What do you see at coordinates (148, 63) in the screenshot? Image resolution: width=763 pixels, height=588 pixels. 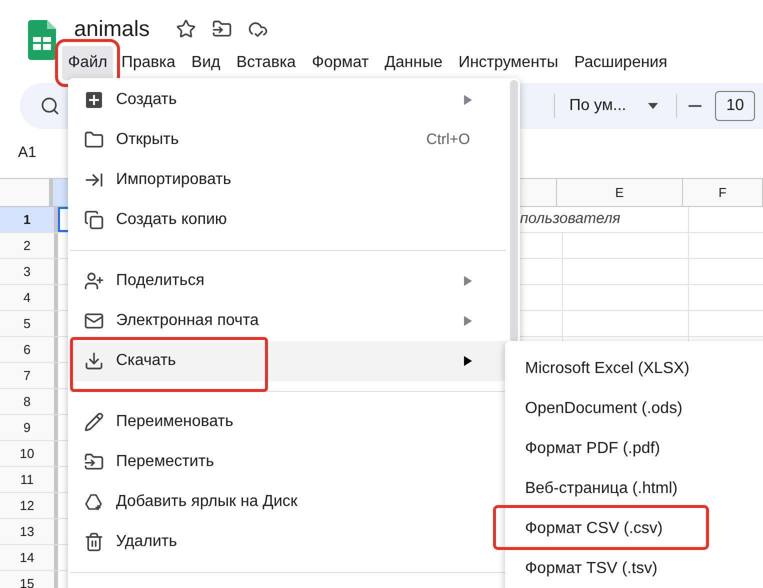 I see `menu-bar-item: Правка` at bounding box center [148, 63].